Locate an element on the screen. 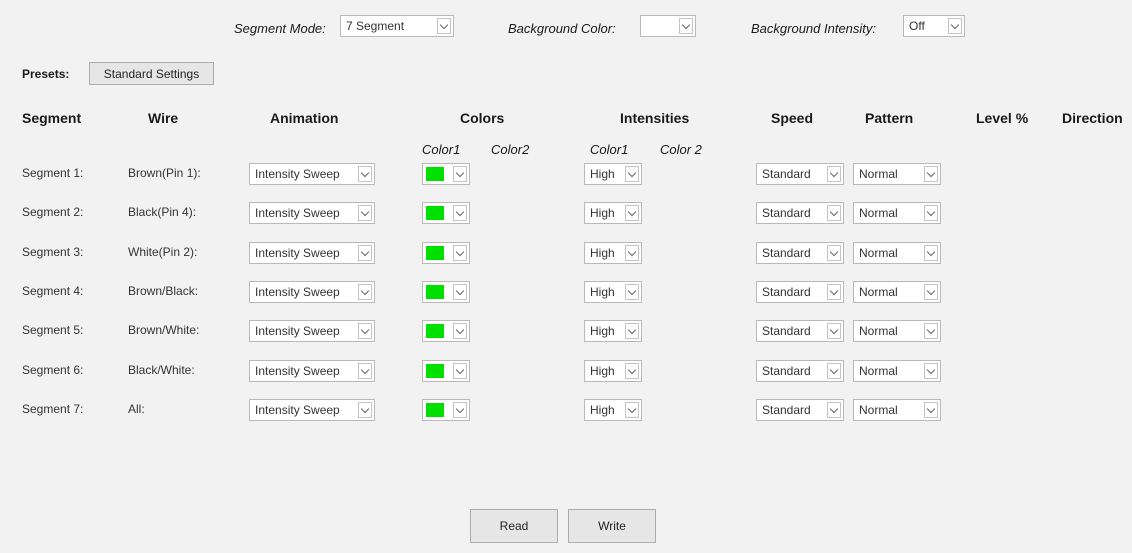 The width and height of the screenshot is (1132, 553). presets-label: Presets: is located at coordinates (46, 74).